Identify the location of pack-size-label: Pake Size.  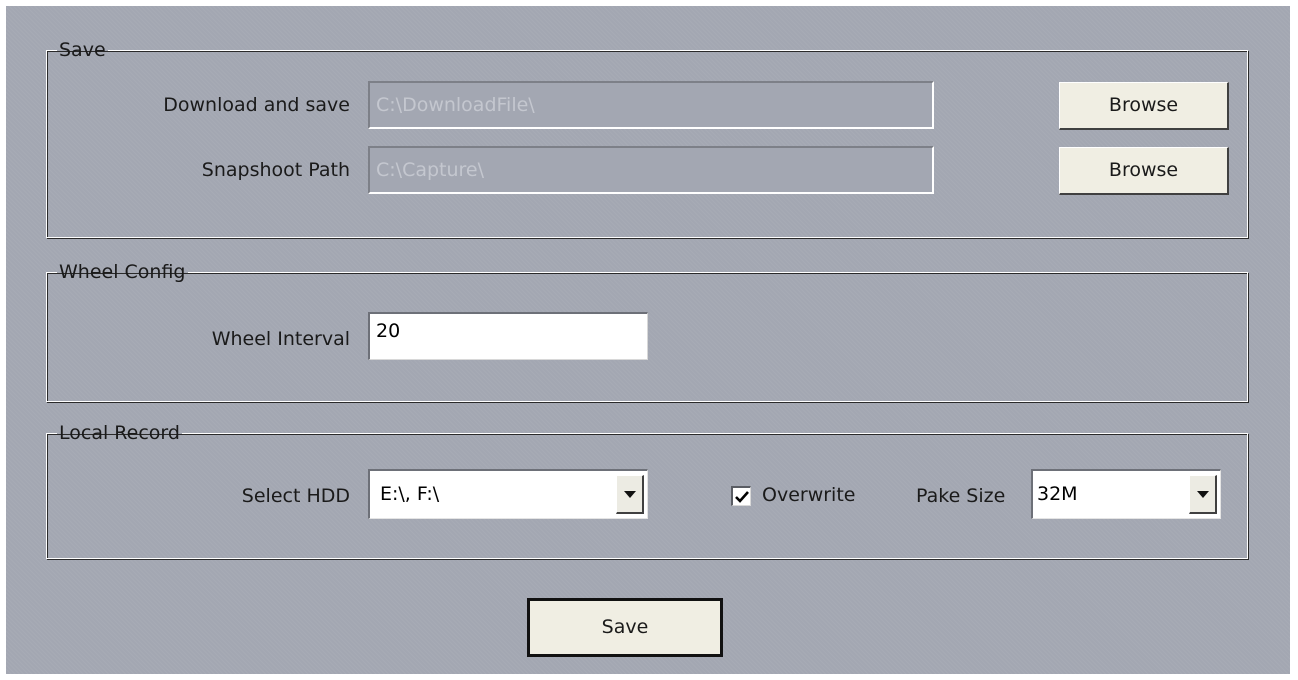
(961, 496).